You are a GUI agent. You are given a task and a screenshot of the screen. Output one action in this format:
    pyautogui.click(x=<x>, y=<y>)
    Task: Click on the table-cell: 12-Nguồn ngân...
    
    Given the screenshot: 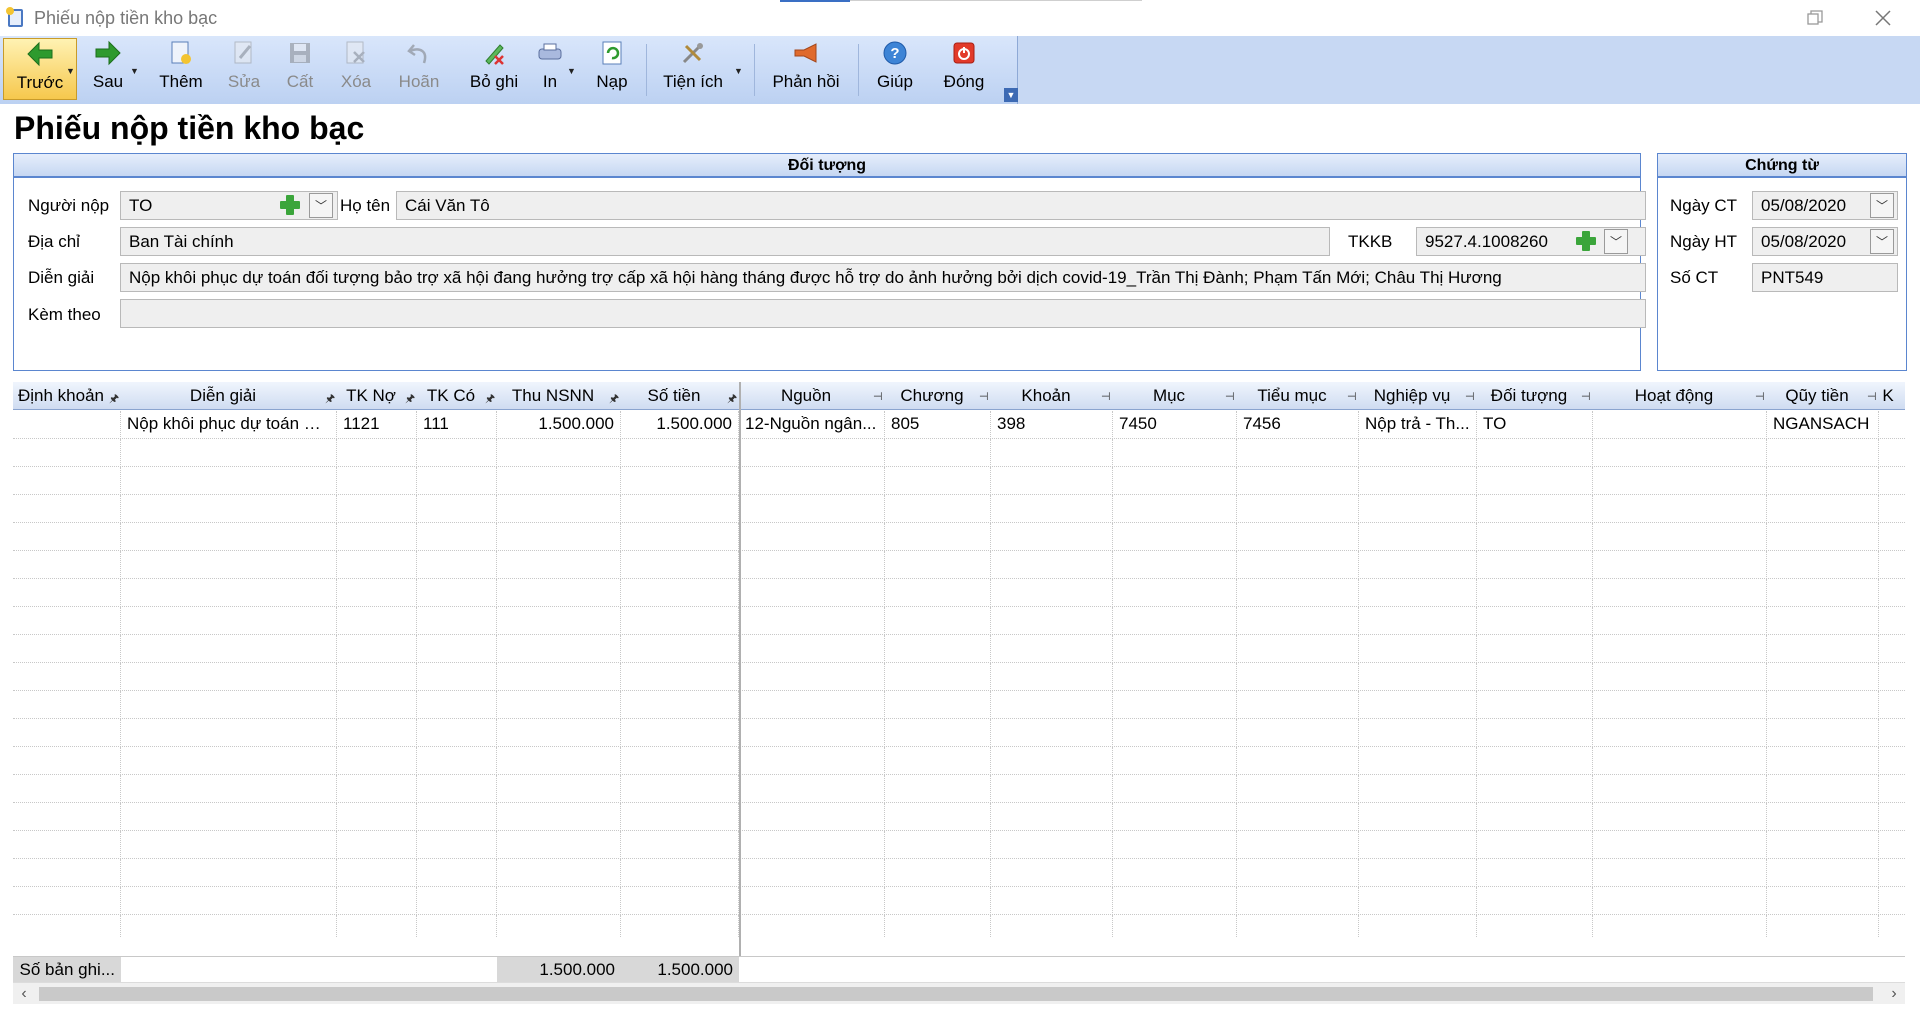 What is the action you would take?
    pyautogui.click(x=812, y=425)
    